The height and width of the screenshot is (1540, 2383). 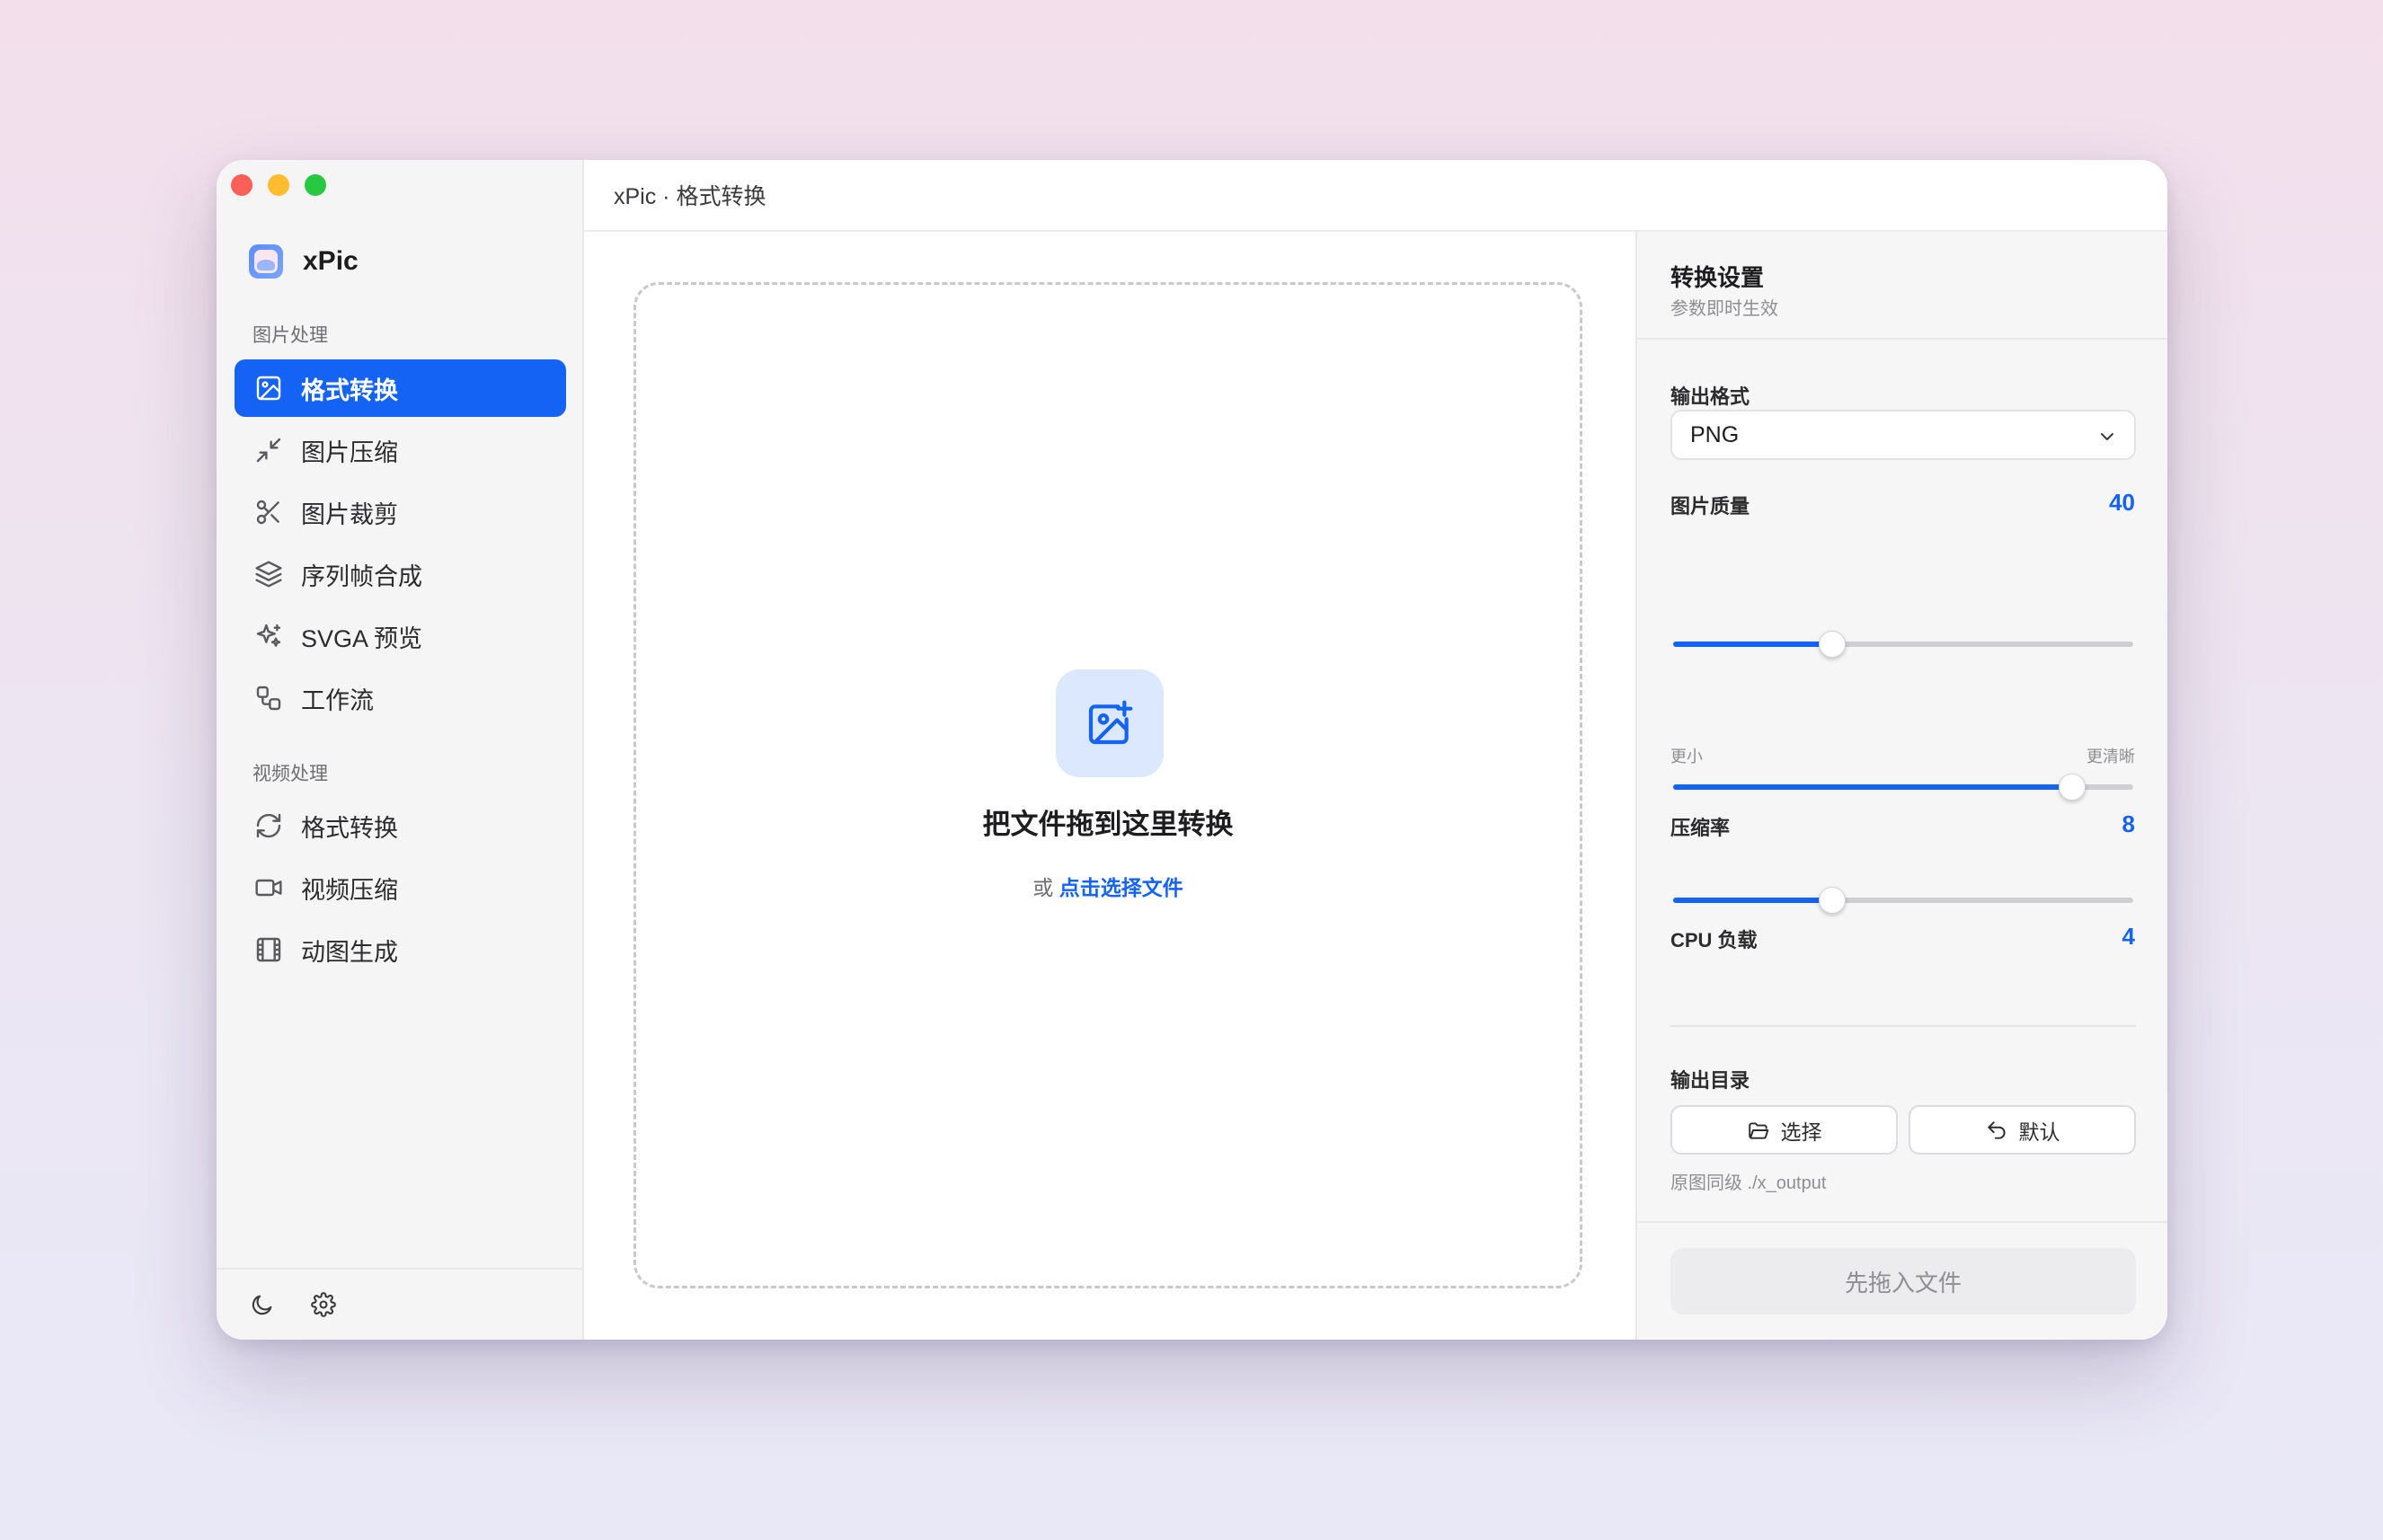 I want to click on default-dir-label: 默认, so click(x=2039, y=1132).